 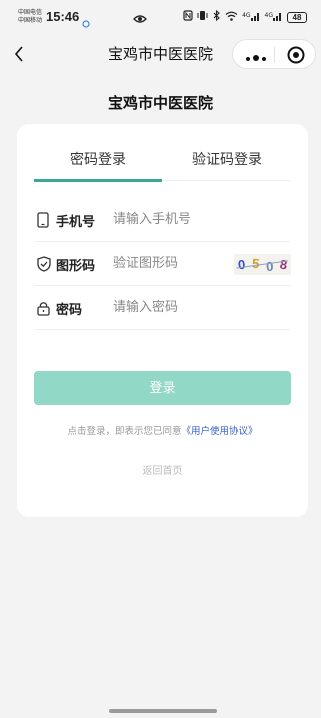 I want to click on password-row: 密码, so click(x=162, y=308).